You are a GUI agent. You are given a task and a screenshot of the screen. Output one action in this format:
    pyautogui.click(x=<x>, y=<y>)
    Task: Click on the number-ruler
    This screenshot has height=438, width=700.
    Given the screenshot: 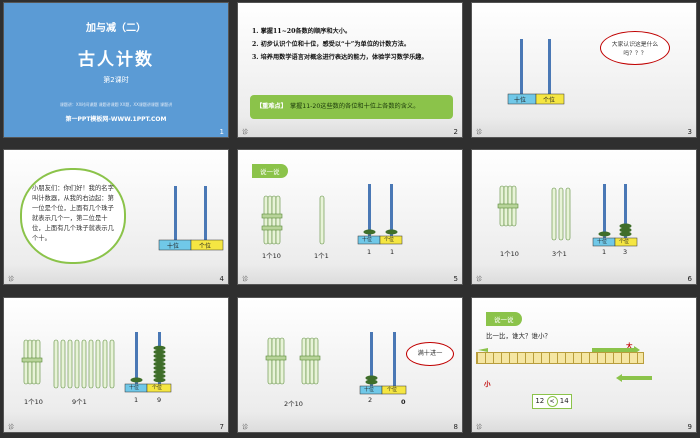 What is the action you would take?
    pyautogui.click(x=560, y=358)
    